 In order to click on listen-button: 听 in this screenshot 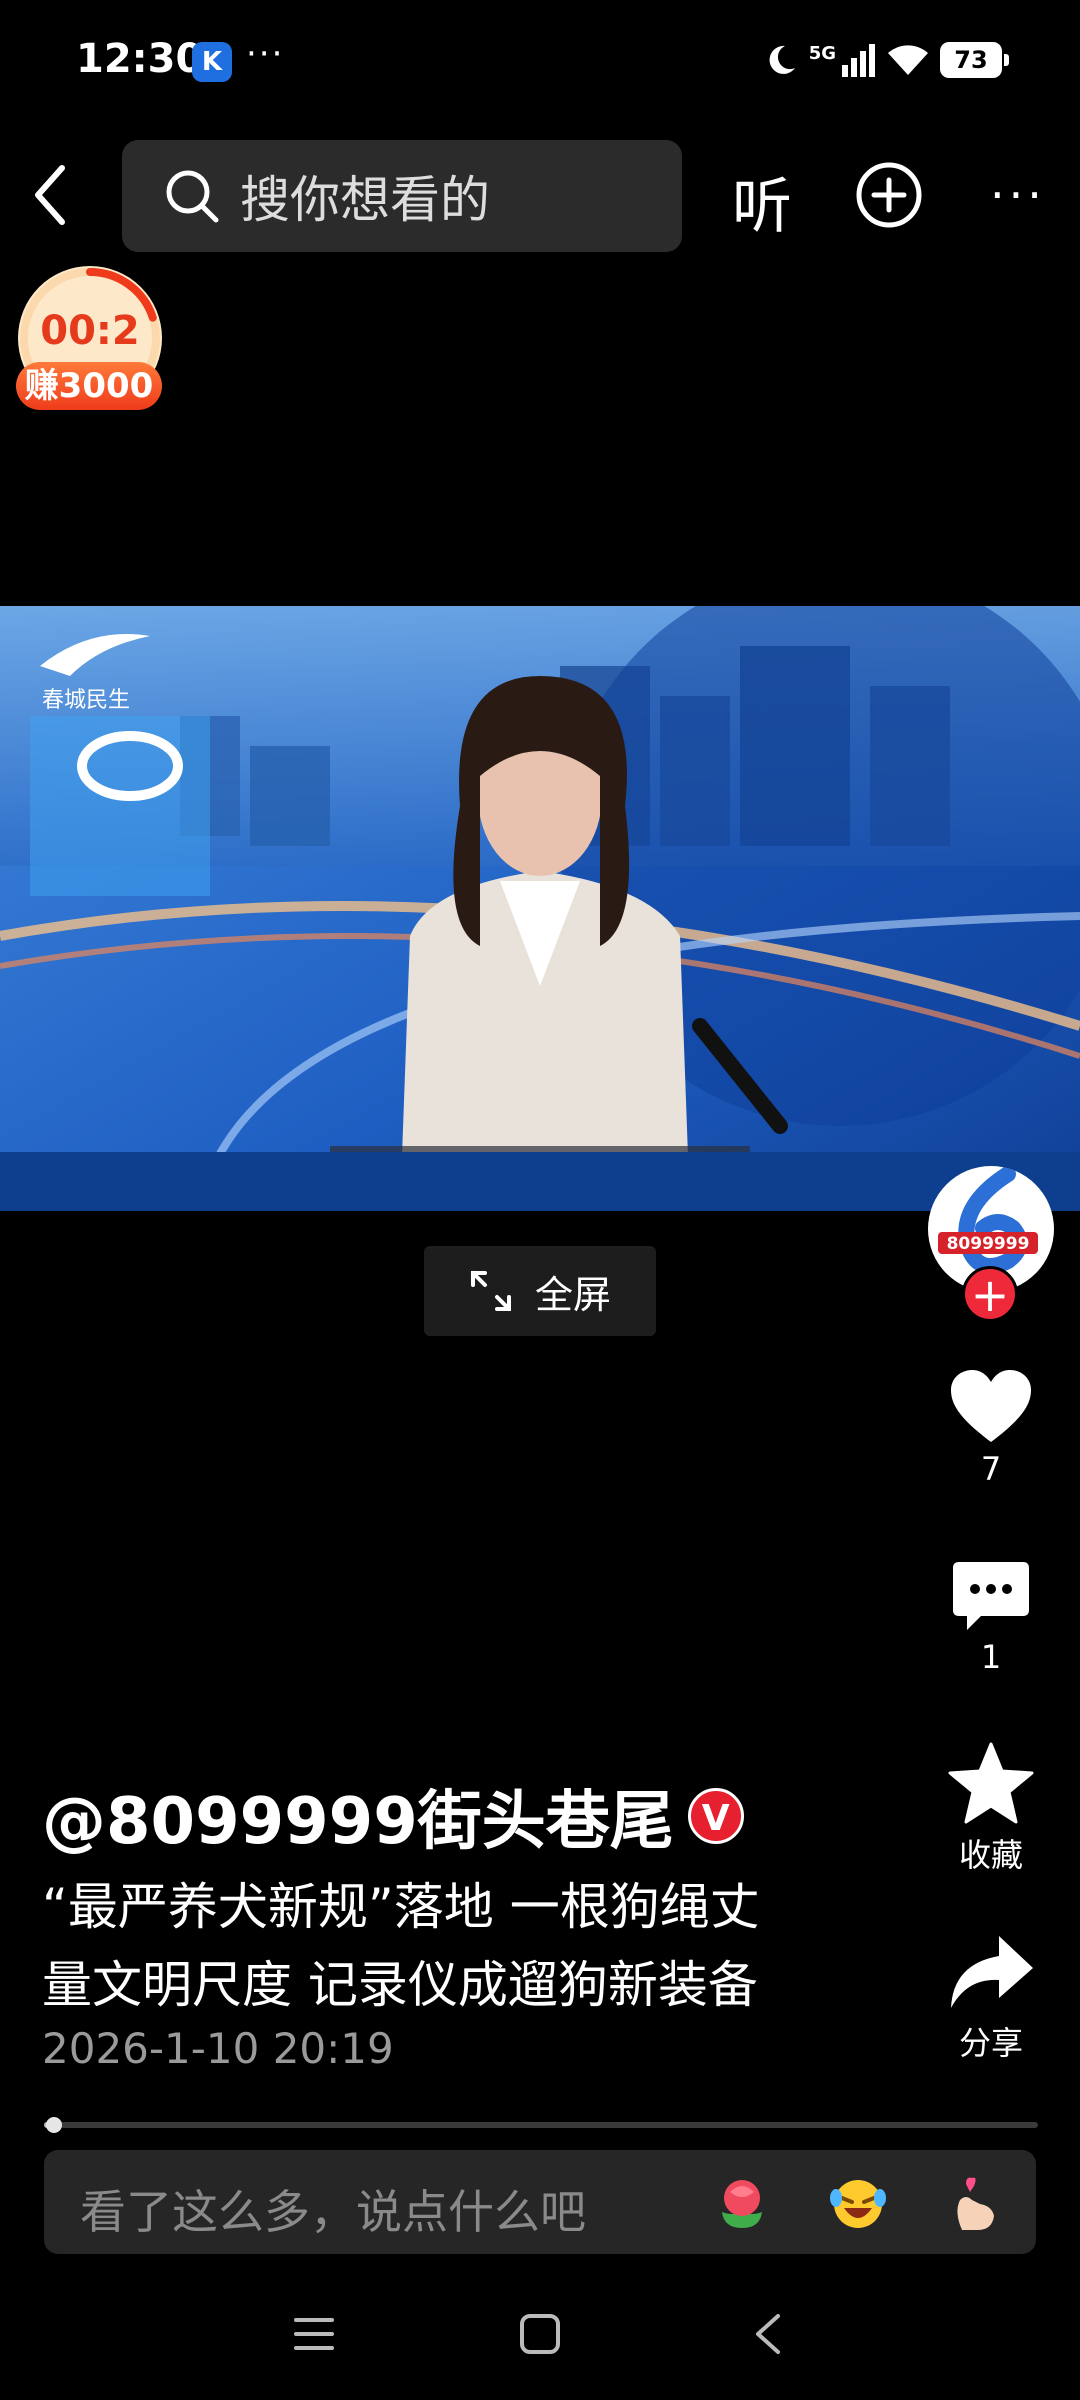, I will do `click(762, 201)`.